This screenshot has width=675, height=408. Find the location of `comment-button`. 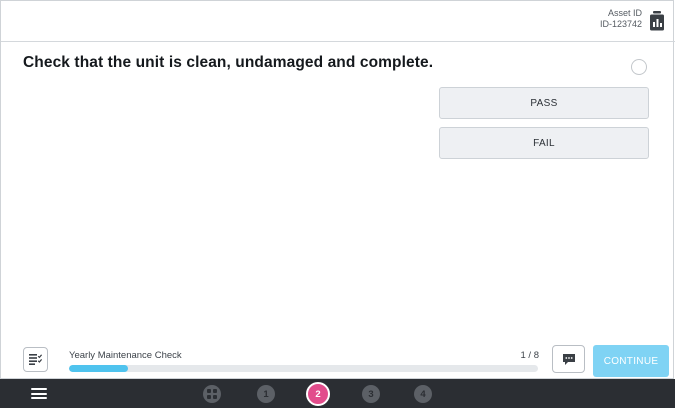

comment-button is located at coordinates (568, 359).